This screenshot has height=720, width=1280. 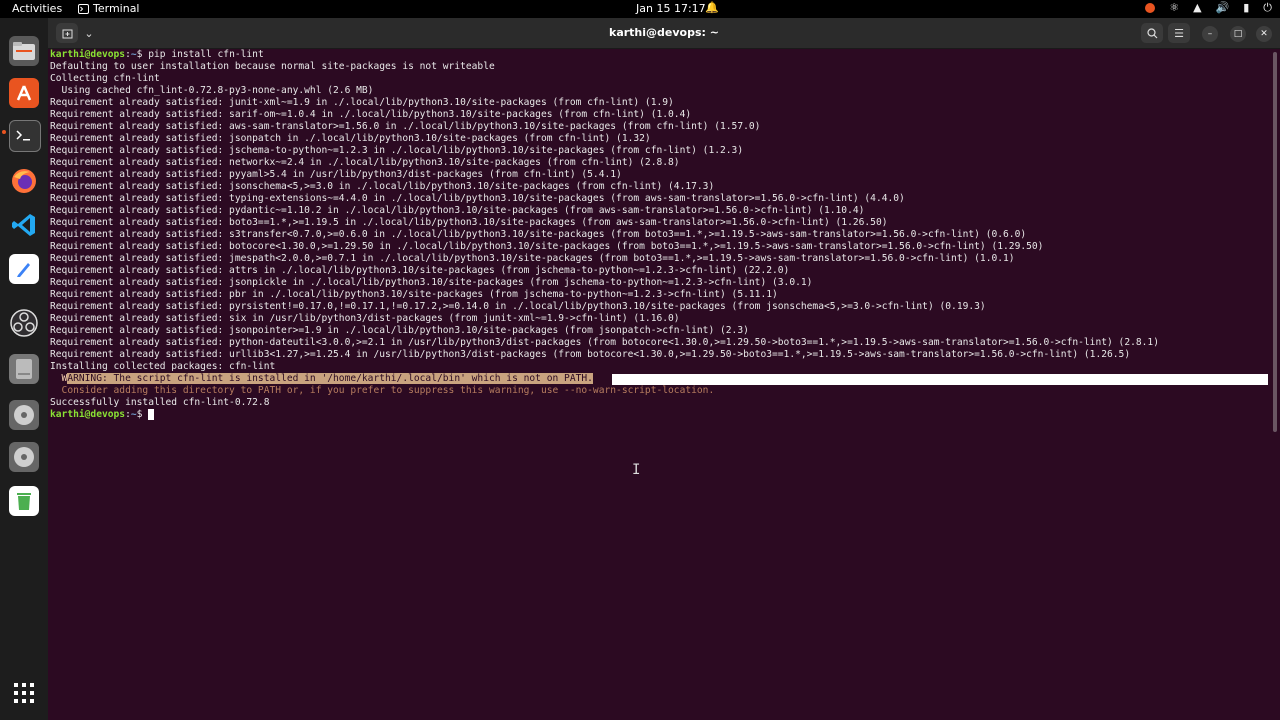 What do you see at coordinates (116, 8) in the screenshot?
I see `app-name: Terminal` at bounding box center [116, 8].